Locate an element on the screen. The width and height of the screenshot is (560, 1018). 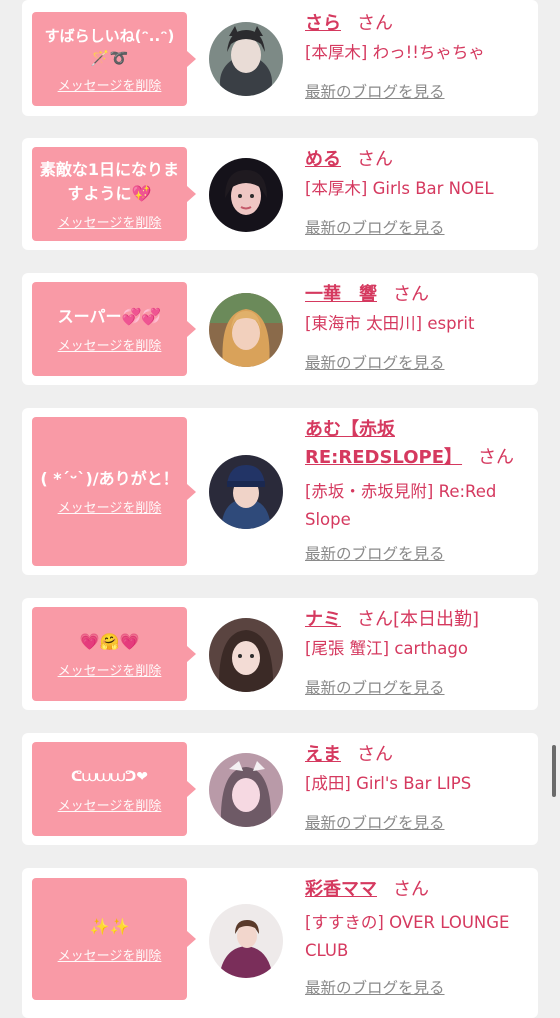
message-text: ( *ˊᵕˋ)/ありがと！ is located at coordinates (109, 478).